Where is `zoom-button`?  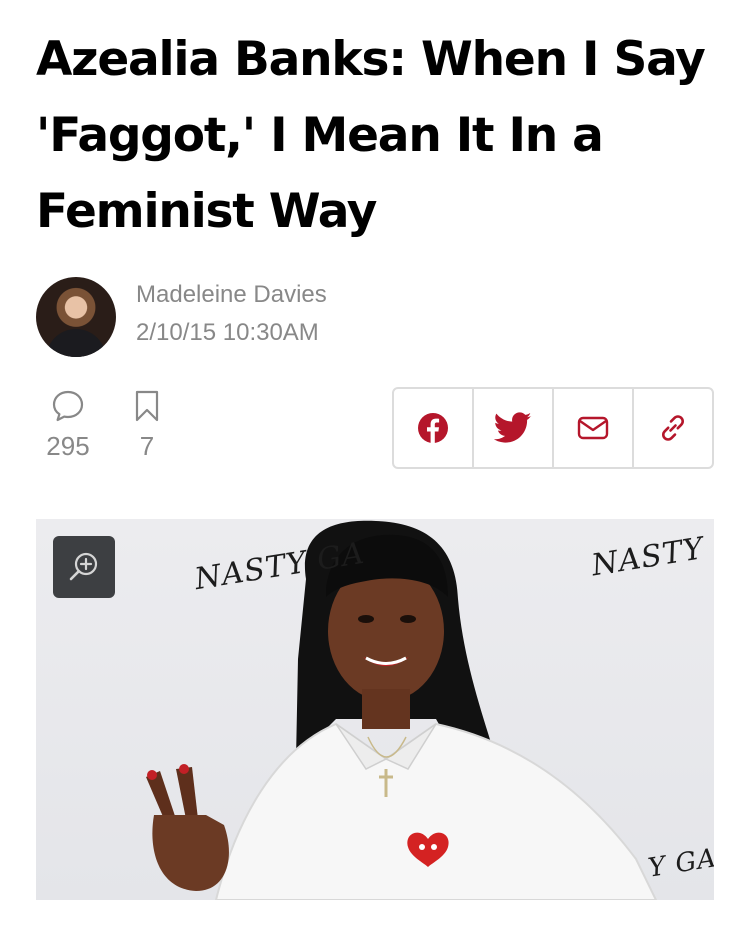 zoom-button is located at coordinates (84, 567).